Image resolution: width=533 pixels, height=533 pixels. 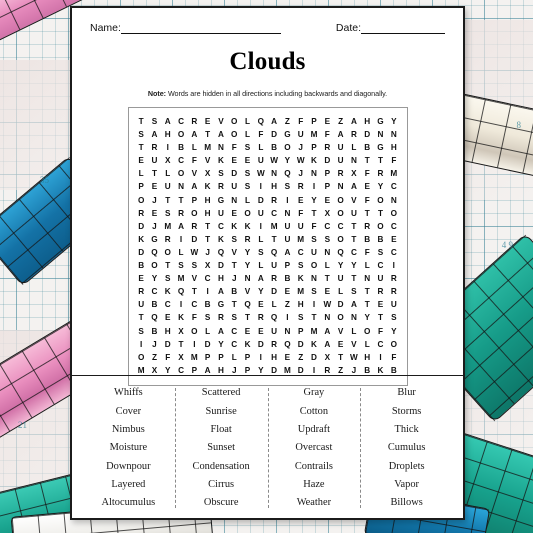 What do you see at coordinates (406, 448) in the screenshot?
I see `word-list-item: Cumulus` at bounding box center [406, 448].